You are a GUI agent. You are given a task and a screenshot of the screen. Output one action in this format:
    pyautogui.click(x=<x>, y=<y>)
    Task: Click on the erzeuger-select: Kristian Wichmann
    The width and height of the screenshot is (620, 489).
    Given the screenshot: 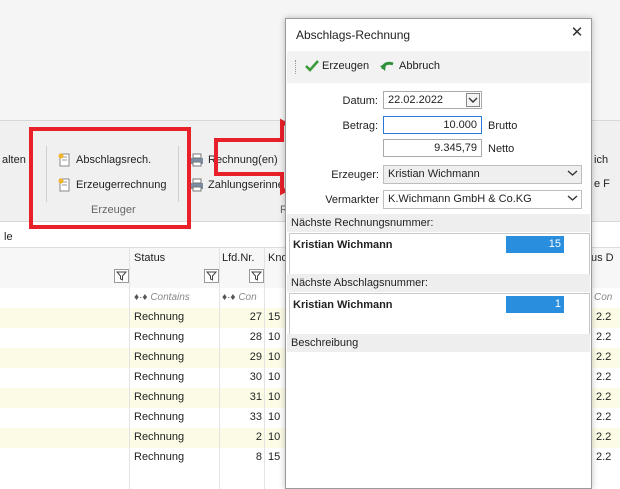 What is the action you would take?
    pyautogui.click(x=482, y=174)
    